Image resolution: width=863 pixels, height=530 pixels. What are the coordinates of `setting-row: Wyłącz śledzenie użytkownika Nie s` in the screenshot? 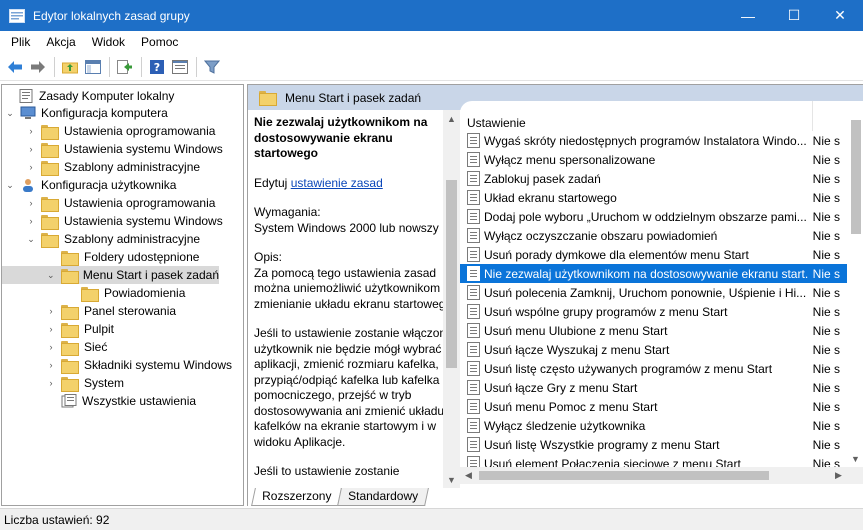 It's located at (653, 425).